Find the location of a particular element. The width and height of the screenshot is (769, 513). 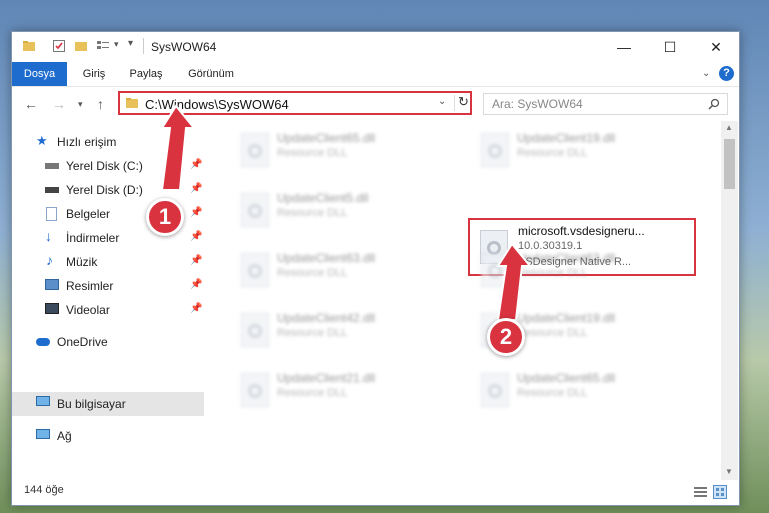

step-2-badge: 2 is located at coordinates (506, 337).